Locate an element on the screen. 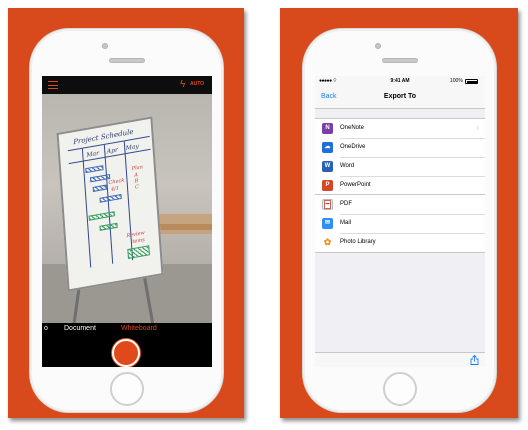 The image size is (528, 430). export-onedrive-row: ☁ OneDrive is located at coordinates (400, 147).